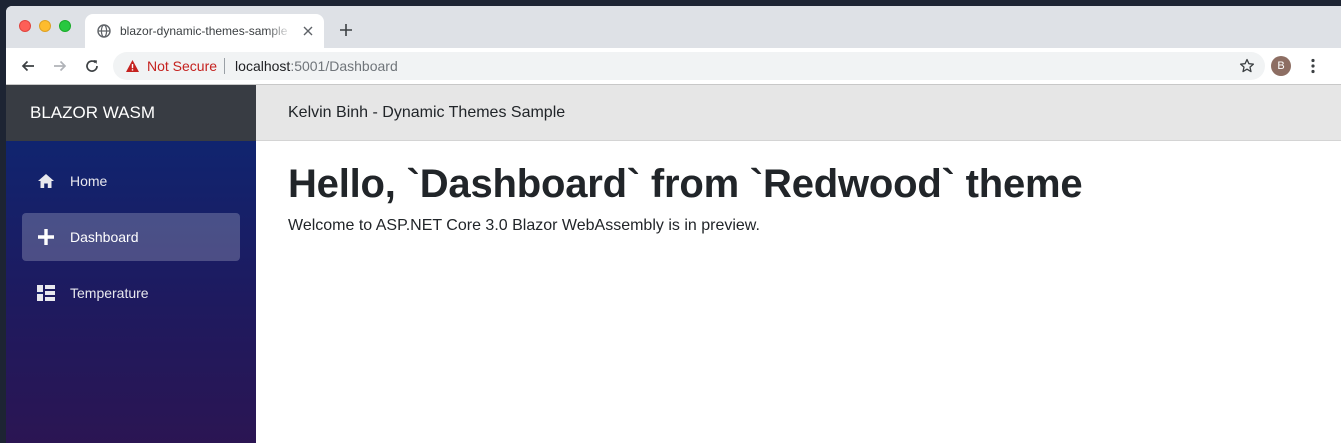  Describe the element at coordinates (344, 66) in the screenshot. I see `url-path: :5001/Dashboard` at that location.